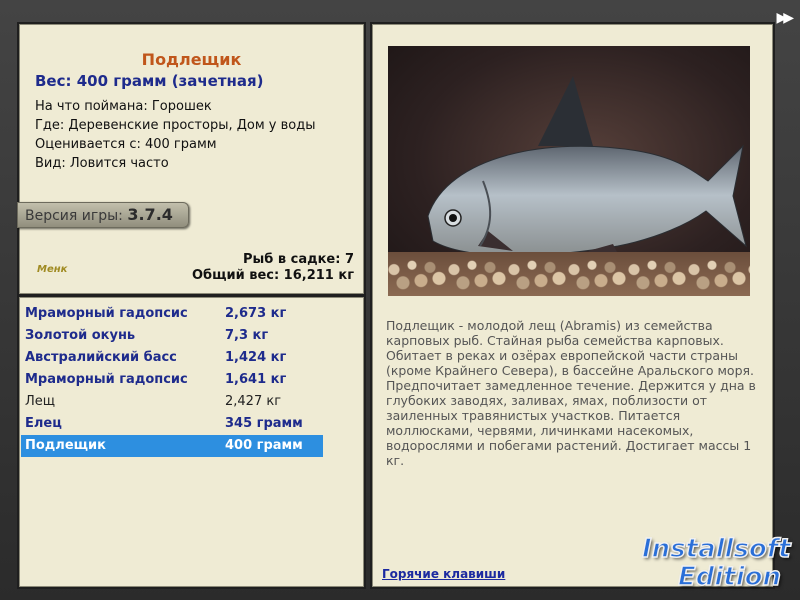 This screenshot has width=800, height=600. What do you see at coordinates (298, 259) in the screenshot?
I see `cage-count: Рыб в садке: 7` at bounding box center [298, 259].